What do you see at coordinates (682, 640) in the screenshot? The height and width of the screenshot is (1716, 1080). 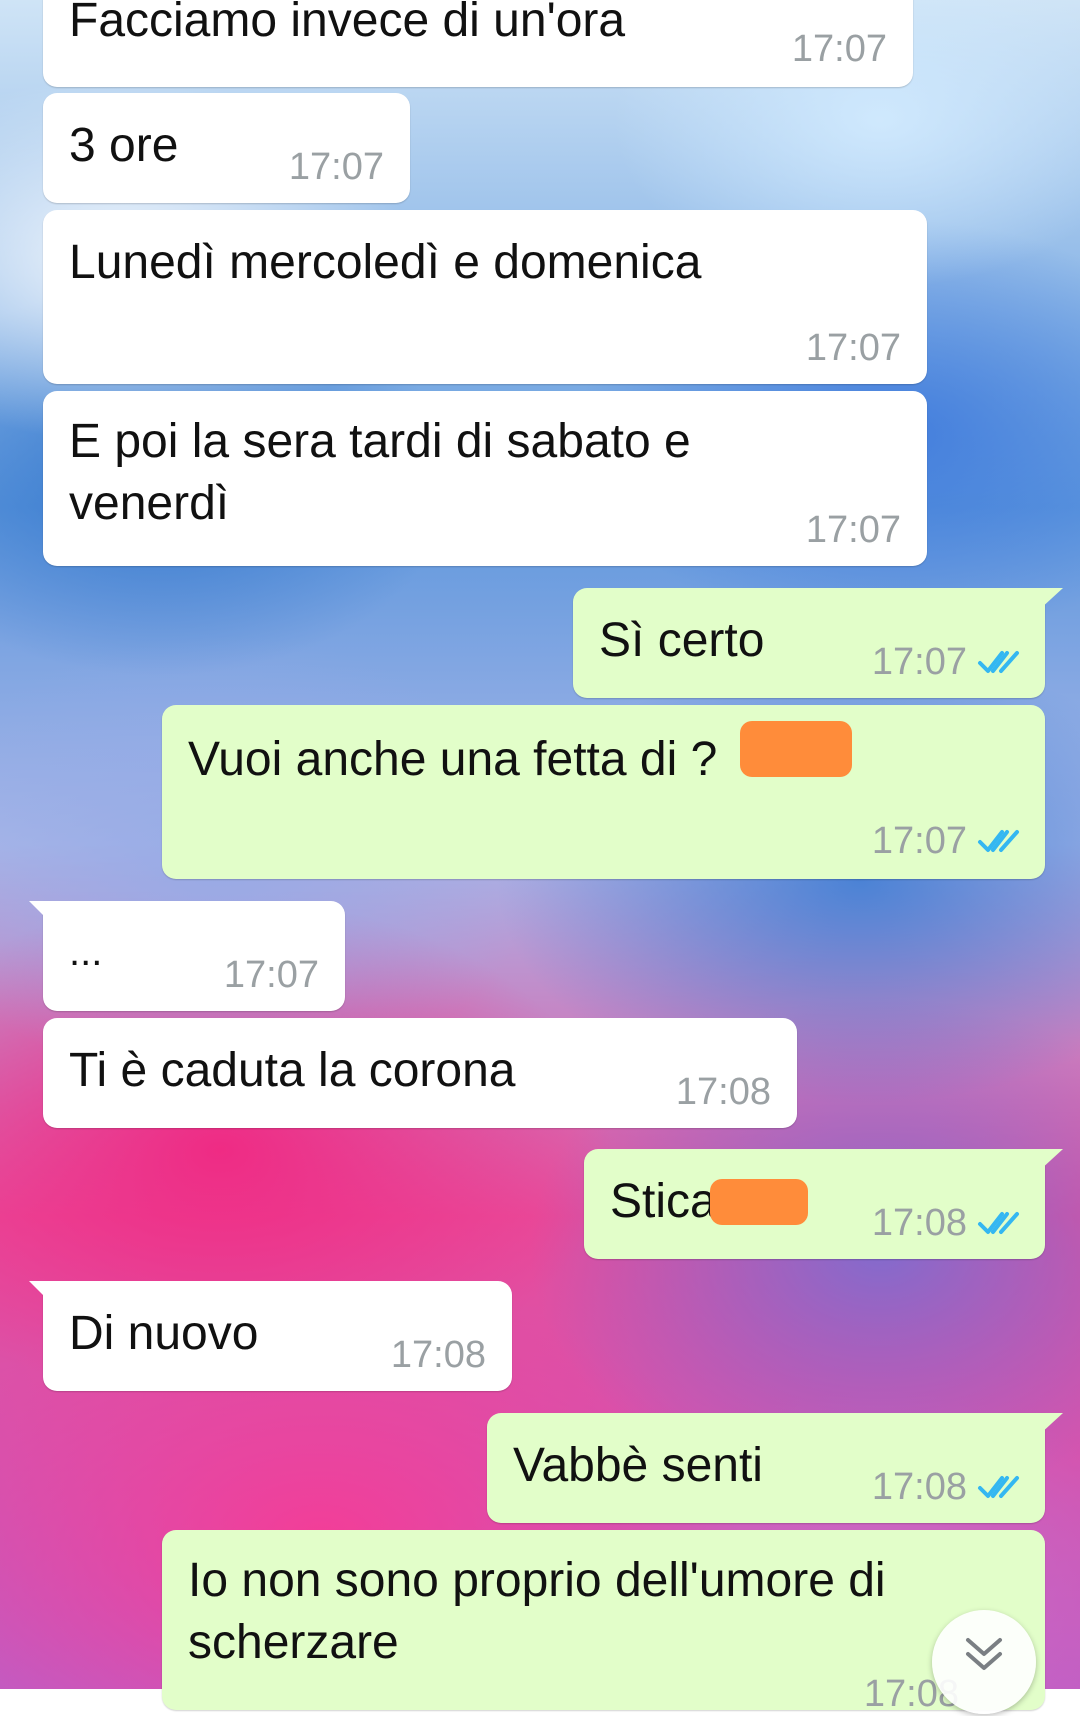 I see `message-text: Sì certo` at bounding box center [682, 640].